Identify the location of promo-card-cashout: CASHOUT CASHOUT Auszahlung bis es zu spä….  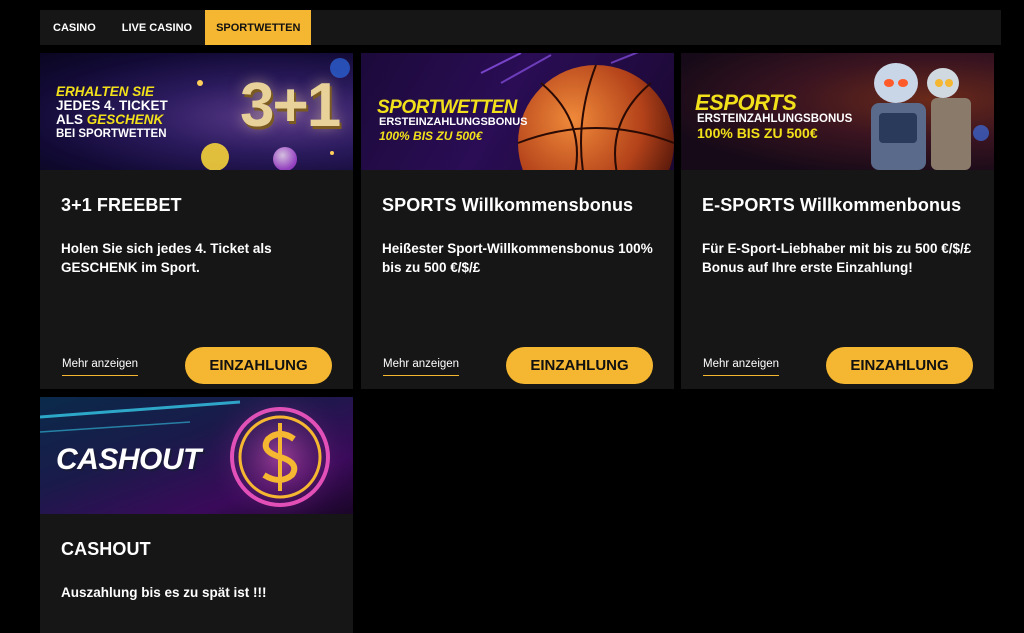
(196, 515).